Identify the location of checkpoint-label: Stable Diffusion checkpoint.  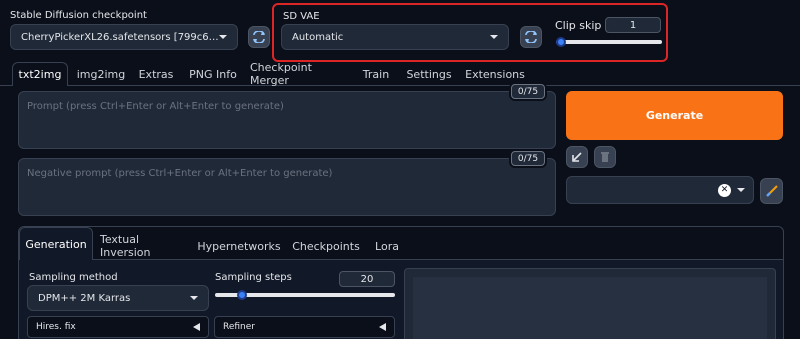
(78, 15).